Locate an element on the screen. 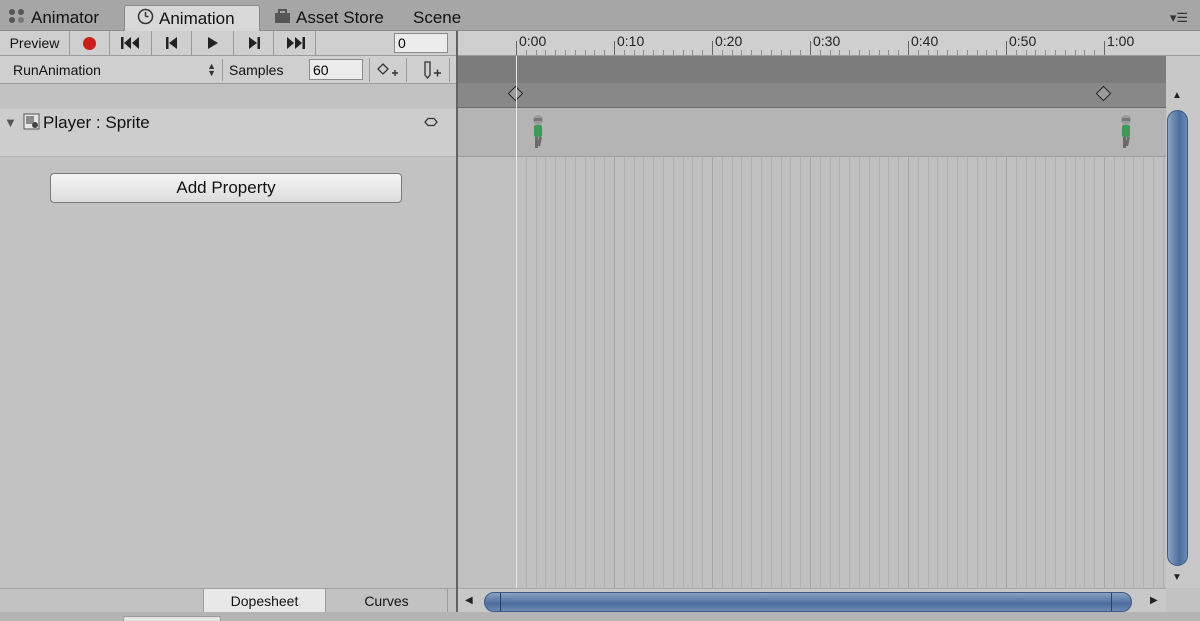  panel-menu-icon: ▾☰ is located at coordinates (1179, 18).